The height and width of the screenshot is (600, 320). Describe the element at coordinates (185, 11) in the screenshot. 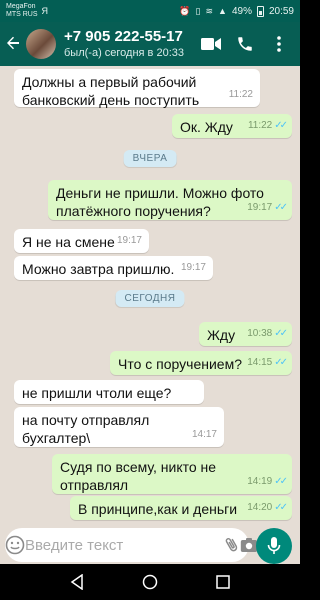

I see `alarm-icon: ⏰` at that location.